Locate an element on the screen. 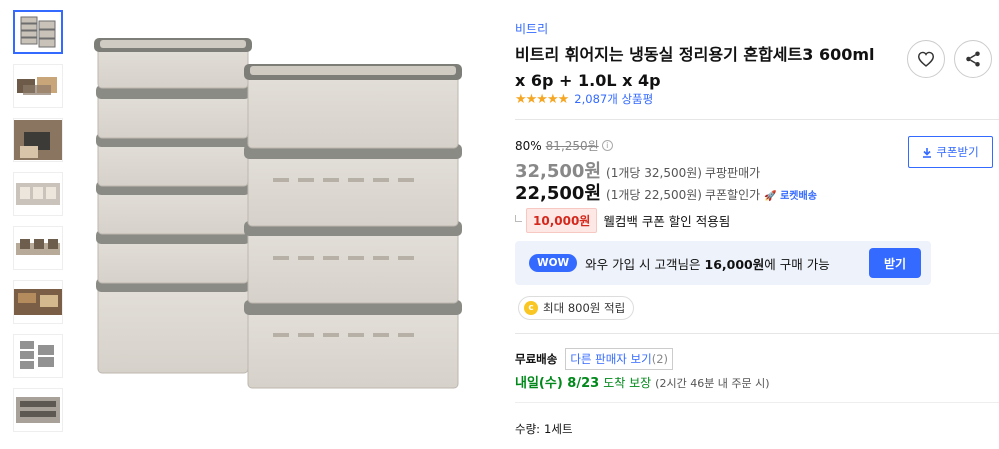  shipping-row: 무료배송 다른 판매자 보기(2) is located at coordinates (594, 359).